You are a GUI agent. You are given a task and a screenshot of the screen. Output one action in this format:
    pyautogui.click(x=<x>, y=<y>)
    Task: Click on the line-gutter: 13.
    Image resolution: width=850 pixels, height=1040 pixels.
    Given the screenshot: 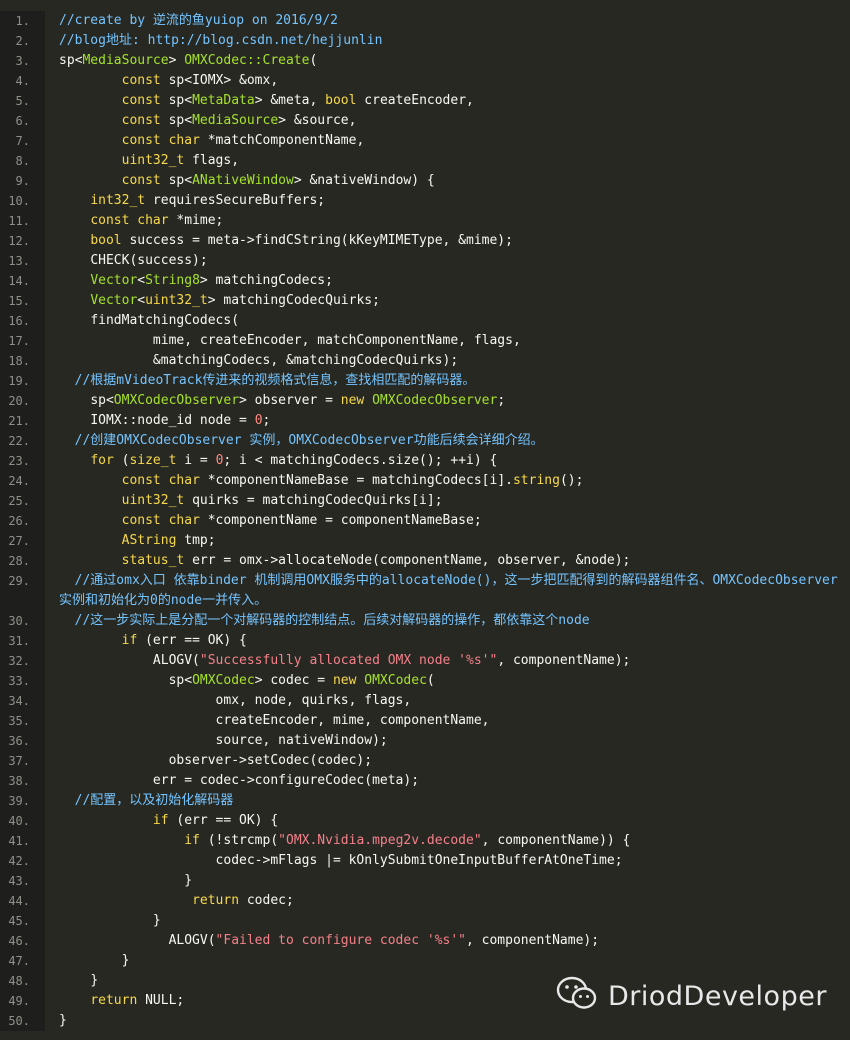 What is the action you would take?
    pyautogui.click(x=22, y=261)
    